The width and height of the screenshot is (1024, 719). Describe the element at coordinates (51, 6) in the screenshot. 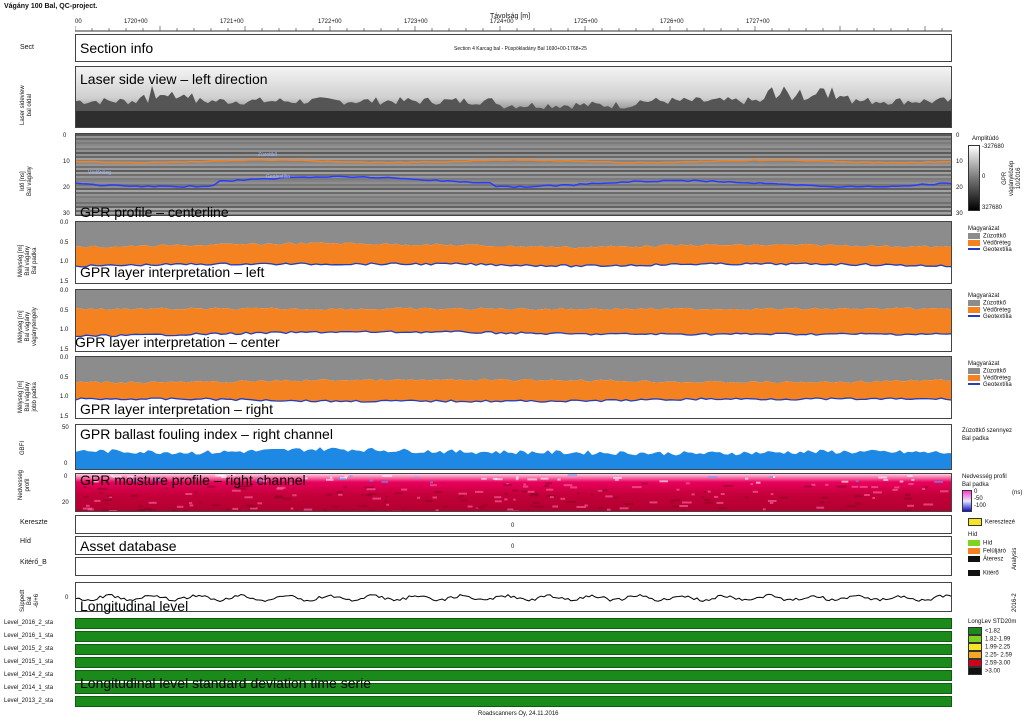

I see `figure-title: Vágány 100 Bal, QC-project.` at that location.